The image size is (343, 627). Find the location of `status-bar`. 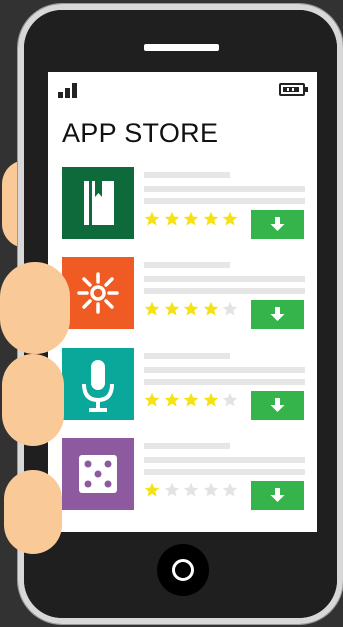

status-bar is located at coordinates (182, 89).